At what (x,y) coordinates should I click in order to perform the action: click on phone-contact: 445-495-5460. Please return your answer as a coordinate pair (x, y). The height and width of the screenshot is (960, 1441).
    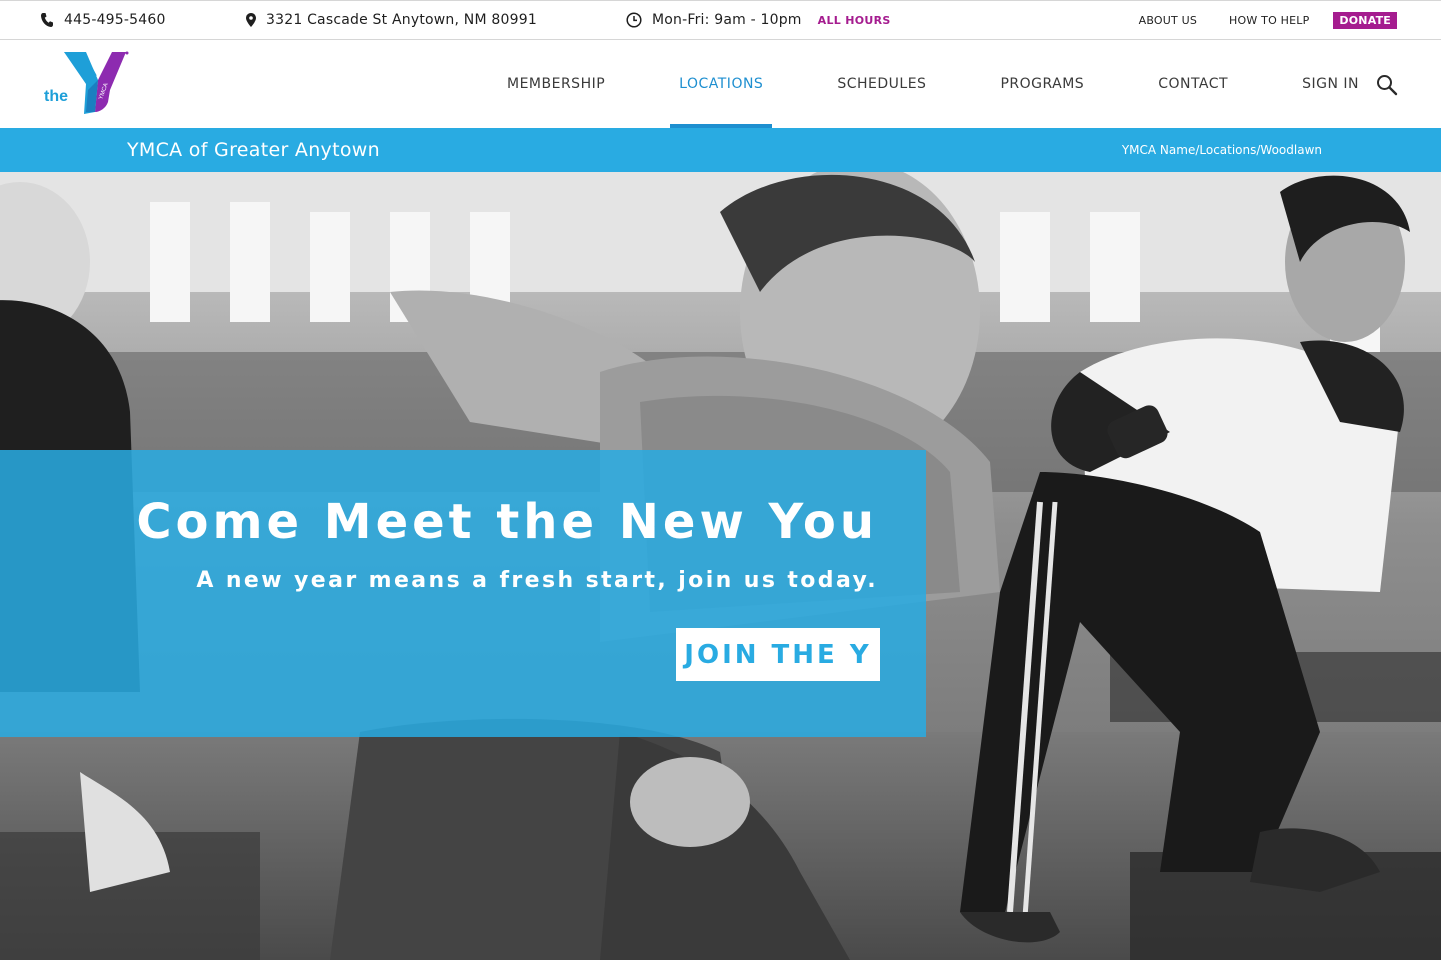
    Looking at the image, I should click on (103, 20).